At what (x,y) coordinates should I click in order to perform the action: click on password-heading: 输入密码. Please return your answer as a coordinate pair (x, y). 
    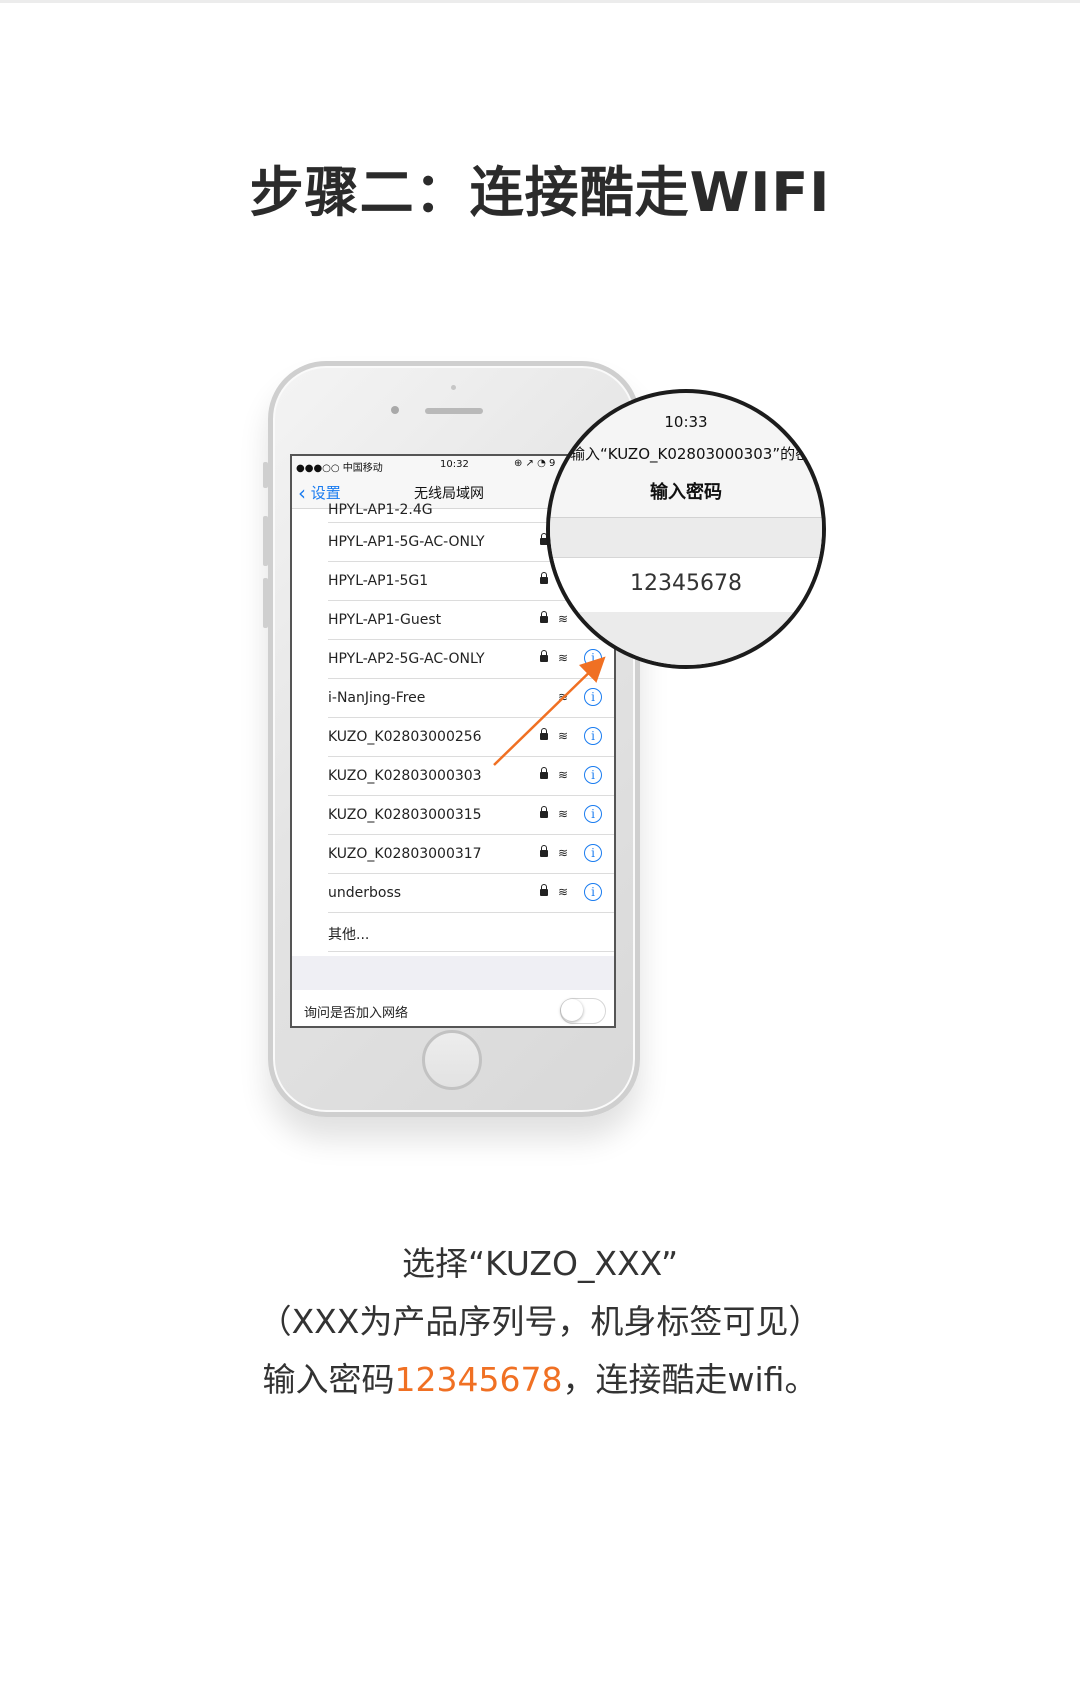
    Looking at the image, I should click on (686, 492).